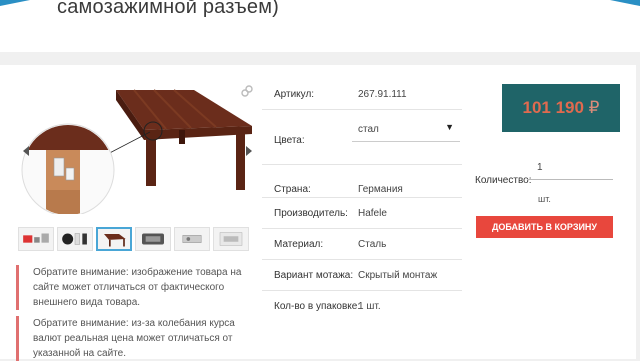  I want to click on spec-label: Вариант мотажа:, so click(314, 275).